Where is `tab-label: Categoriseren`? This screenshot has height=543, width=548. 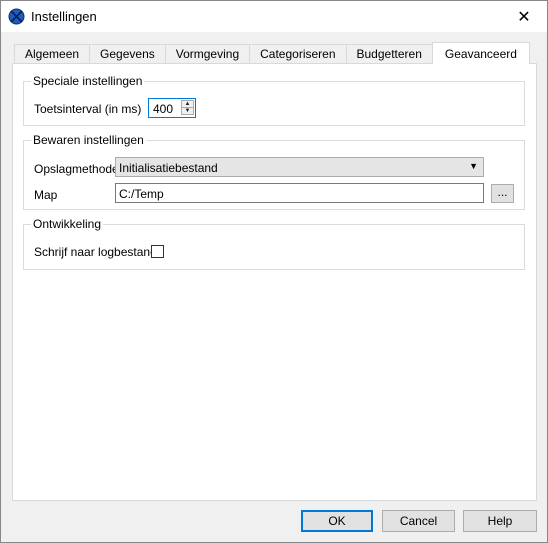 tab-label: Categoriseren is located at coordinates (298, 54).